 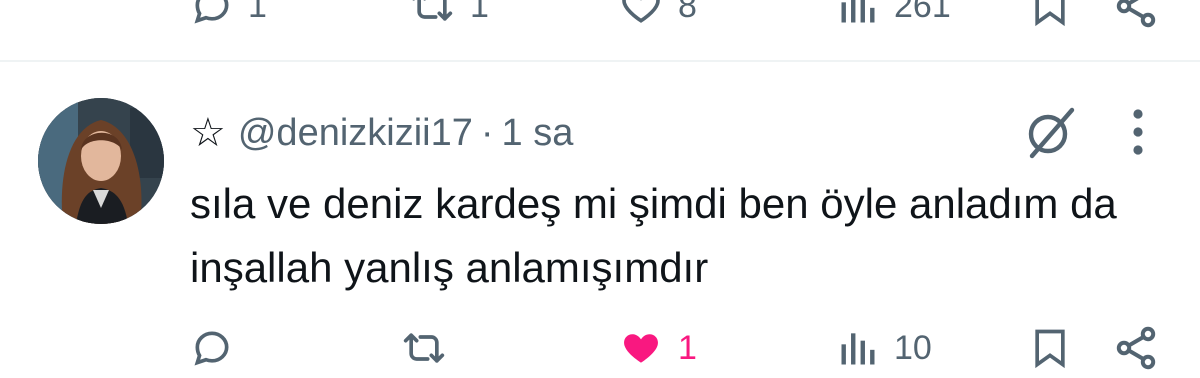 What do you see at coordinates (600, 18) in the screenshot?
I see `previous-tweet-action-bar: 1 1 8 261` at bounding box center [600, 18].